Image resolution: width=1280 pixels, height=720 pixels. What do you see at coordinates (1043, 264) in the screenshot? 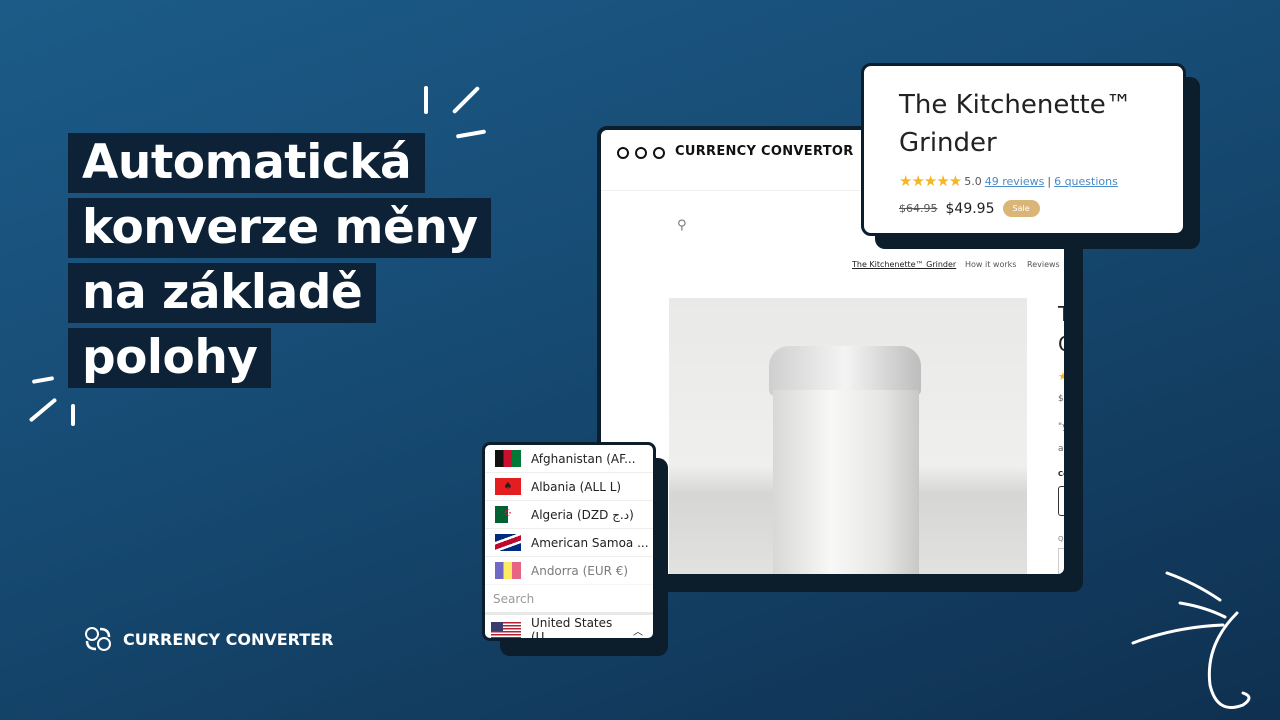
I see `nav-link-reviews: Reviews` at bounding box center [1043, 264].